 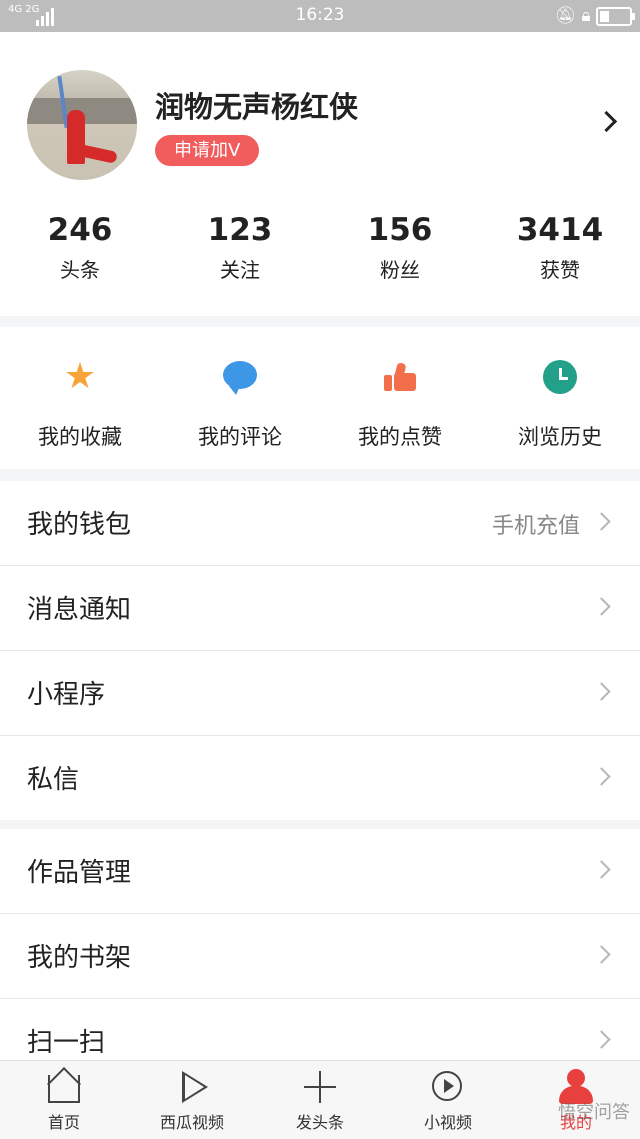 What do you see at coordinates (79, 958) in the screenshot?
I see `menu-item-label: 我的书架` at bounding box center [79, 958].